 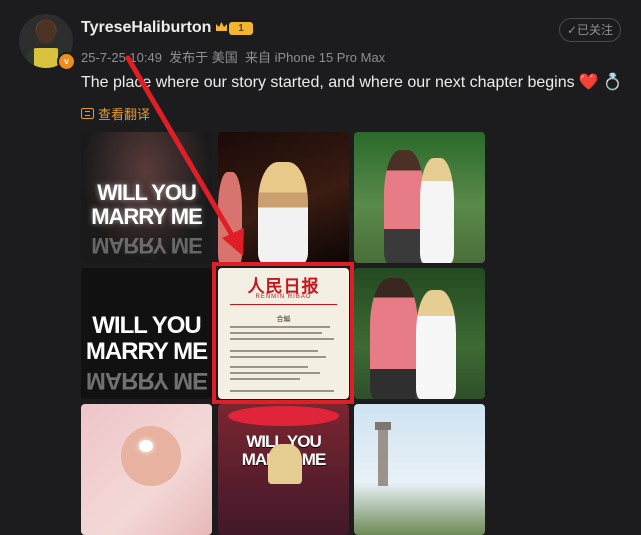 What do you see at coordinates (66, 61) in the screenshot?
I see `verified-badge: v` at bounding box center [66, 61].